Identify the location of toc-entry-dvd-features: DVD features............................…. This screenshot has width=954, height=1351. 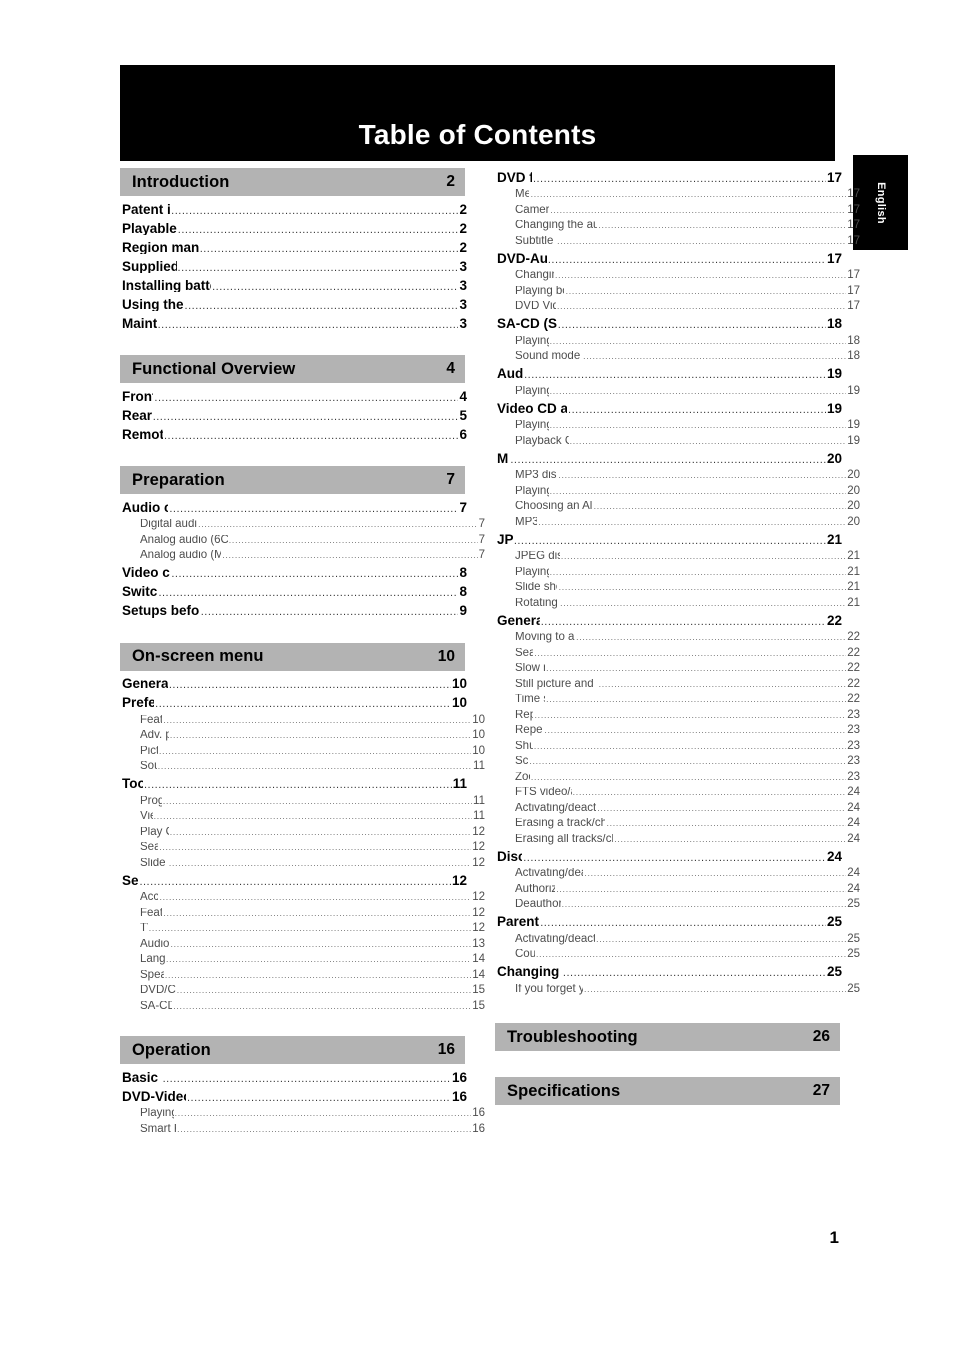
(668, 177).